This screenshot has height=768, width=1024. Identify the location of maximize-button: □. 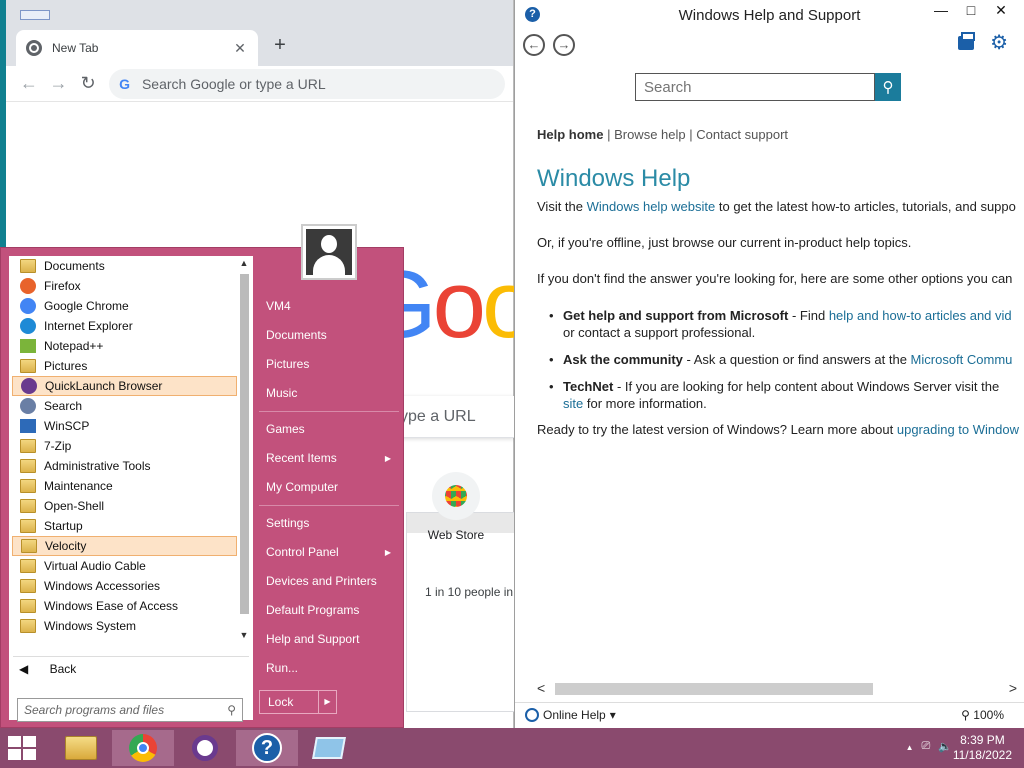
(971, 12).